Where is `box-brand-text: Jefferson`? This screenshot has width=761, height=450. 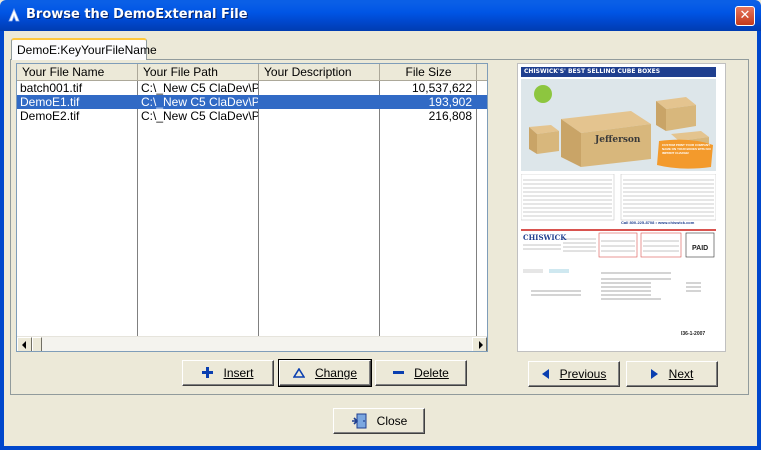
box-brand-text: Jefferson is located at coordinates (618, 140).